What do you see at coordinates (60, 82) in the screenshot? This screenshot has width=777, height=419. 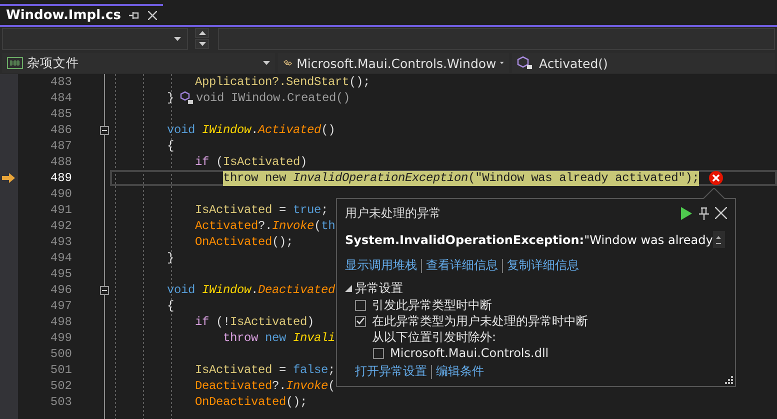 I see `line-number: 483` at bounding box center [60, 82].